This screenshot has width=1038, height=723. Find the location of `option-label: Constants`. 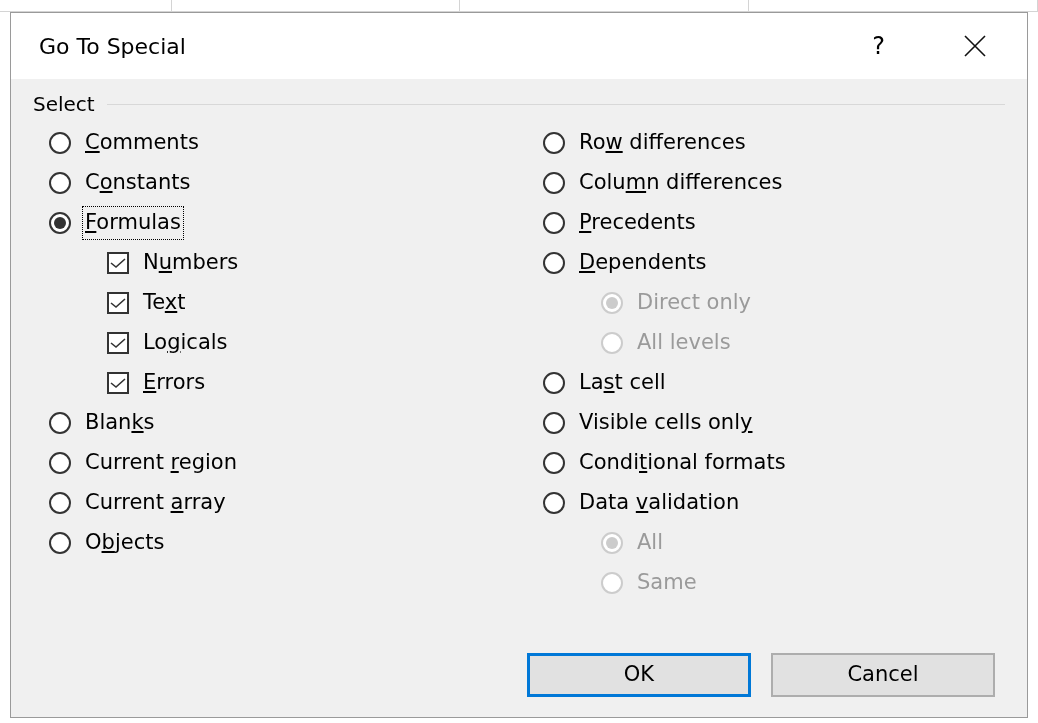

option-label: Constants is located at coordinates (138, 183).